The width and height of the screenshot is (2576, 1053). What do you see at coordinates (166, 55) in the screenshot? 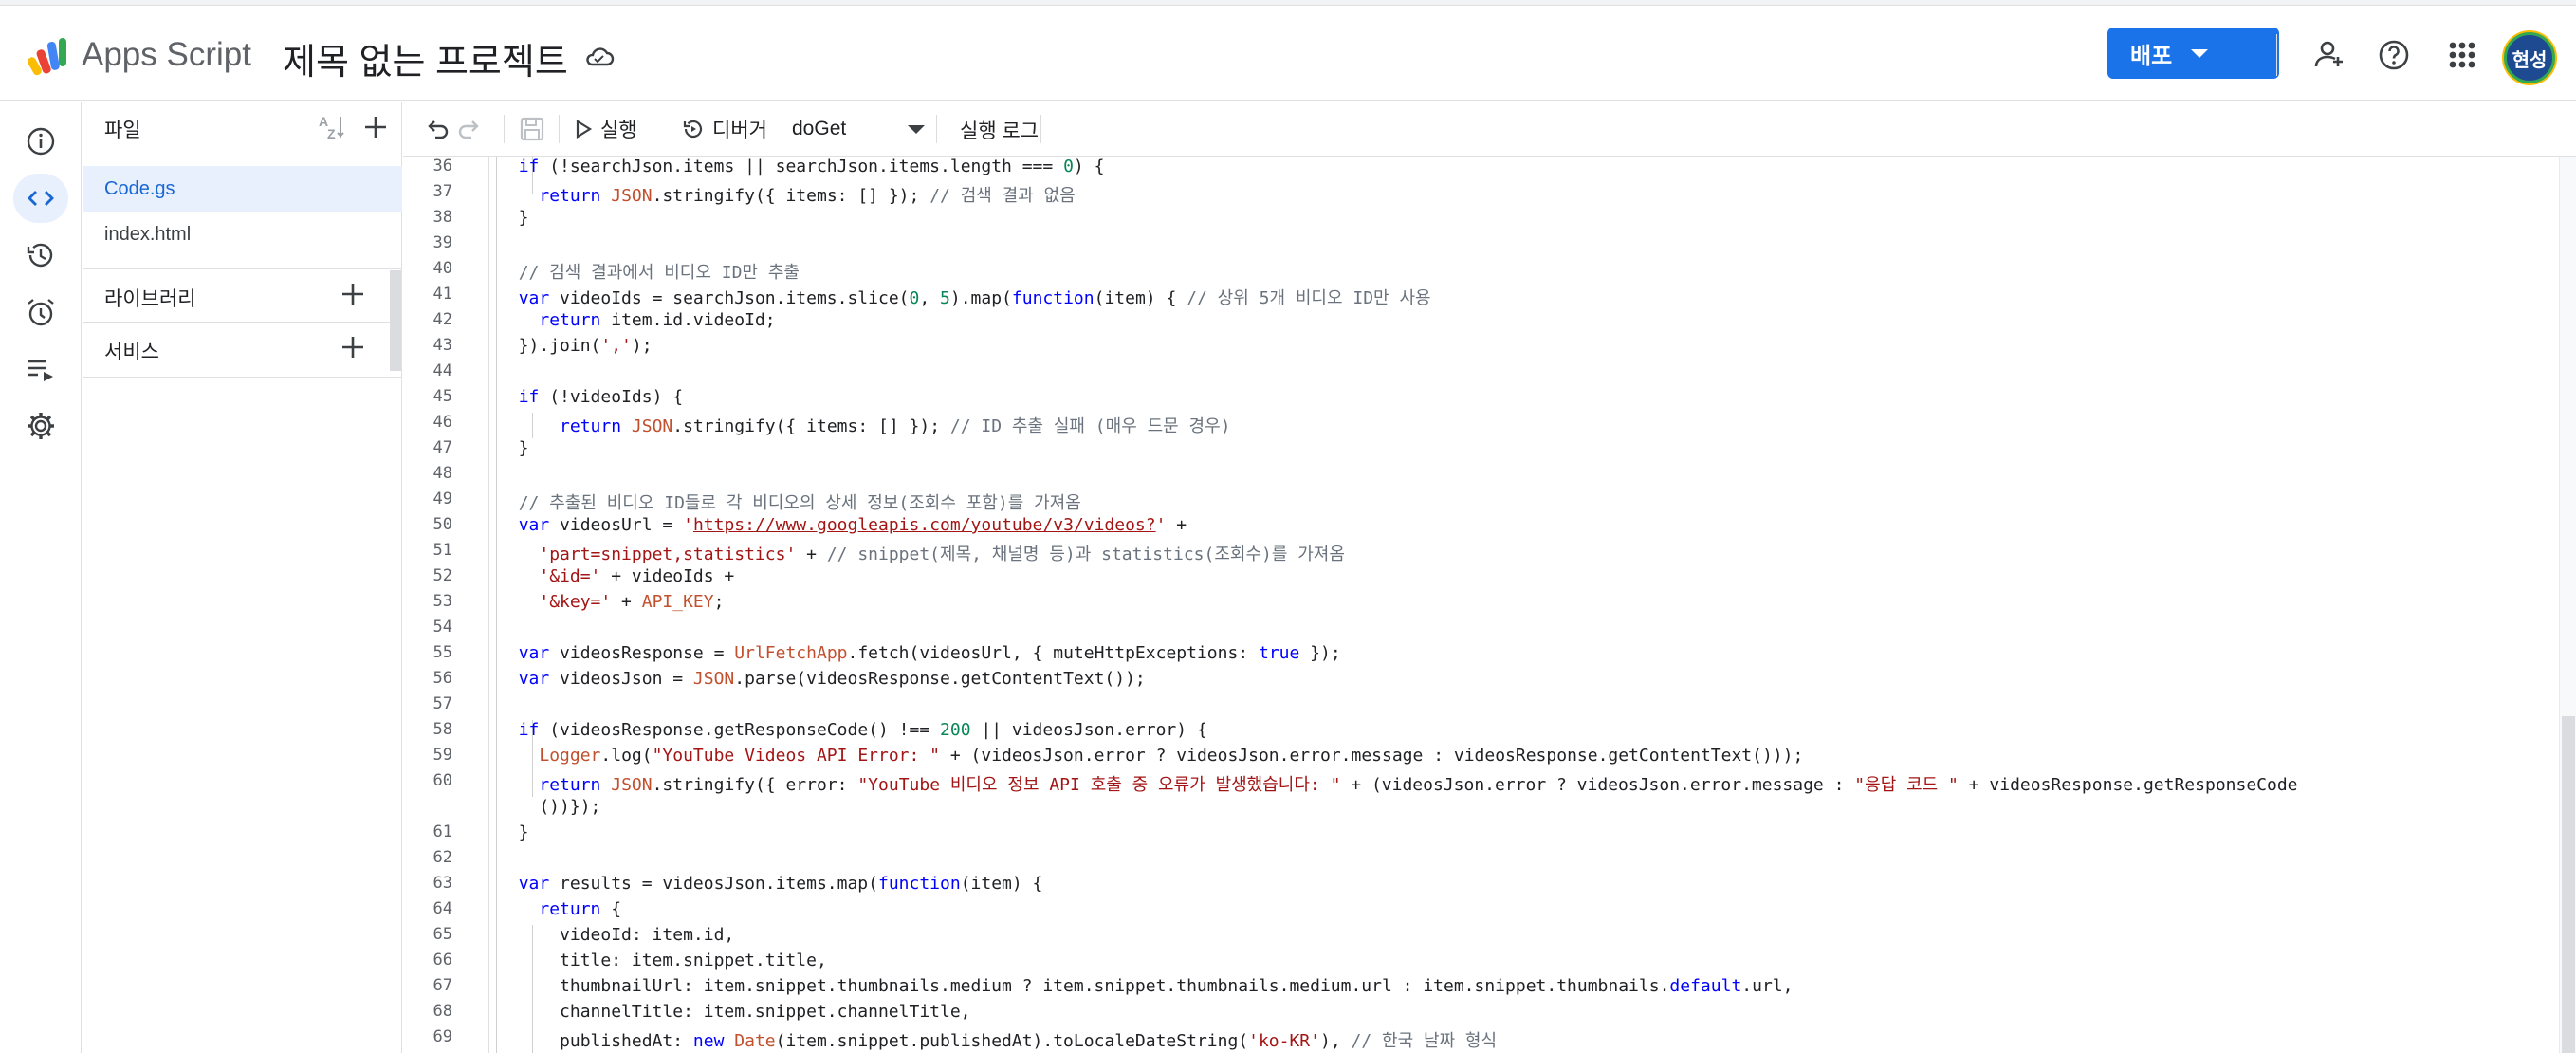
I see `app-name: Apps Script` at bounding box center [166, 55].